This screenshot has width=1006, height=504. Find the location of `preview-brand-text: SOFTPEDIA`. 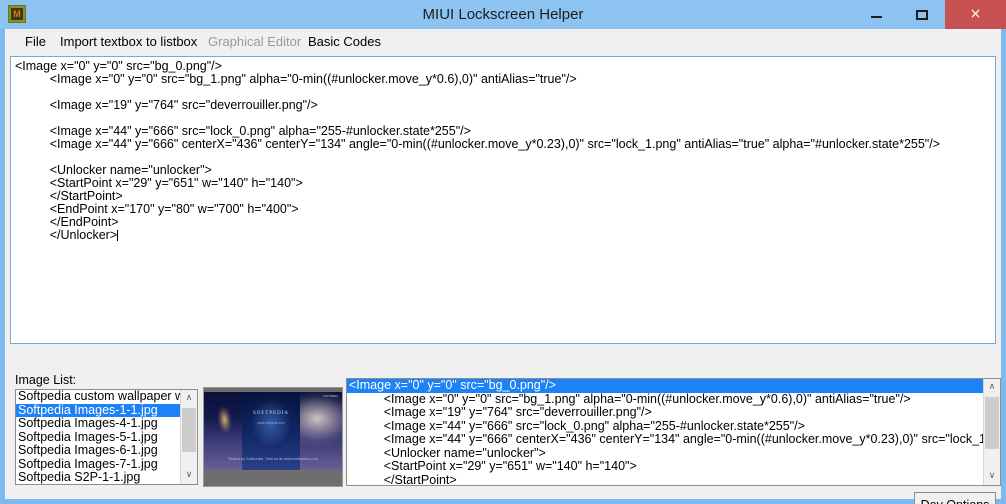

preview-brand-text: SOFTPEDIA is located at coordinates (271, 413).